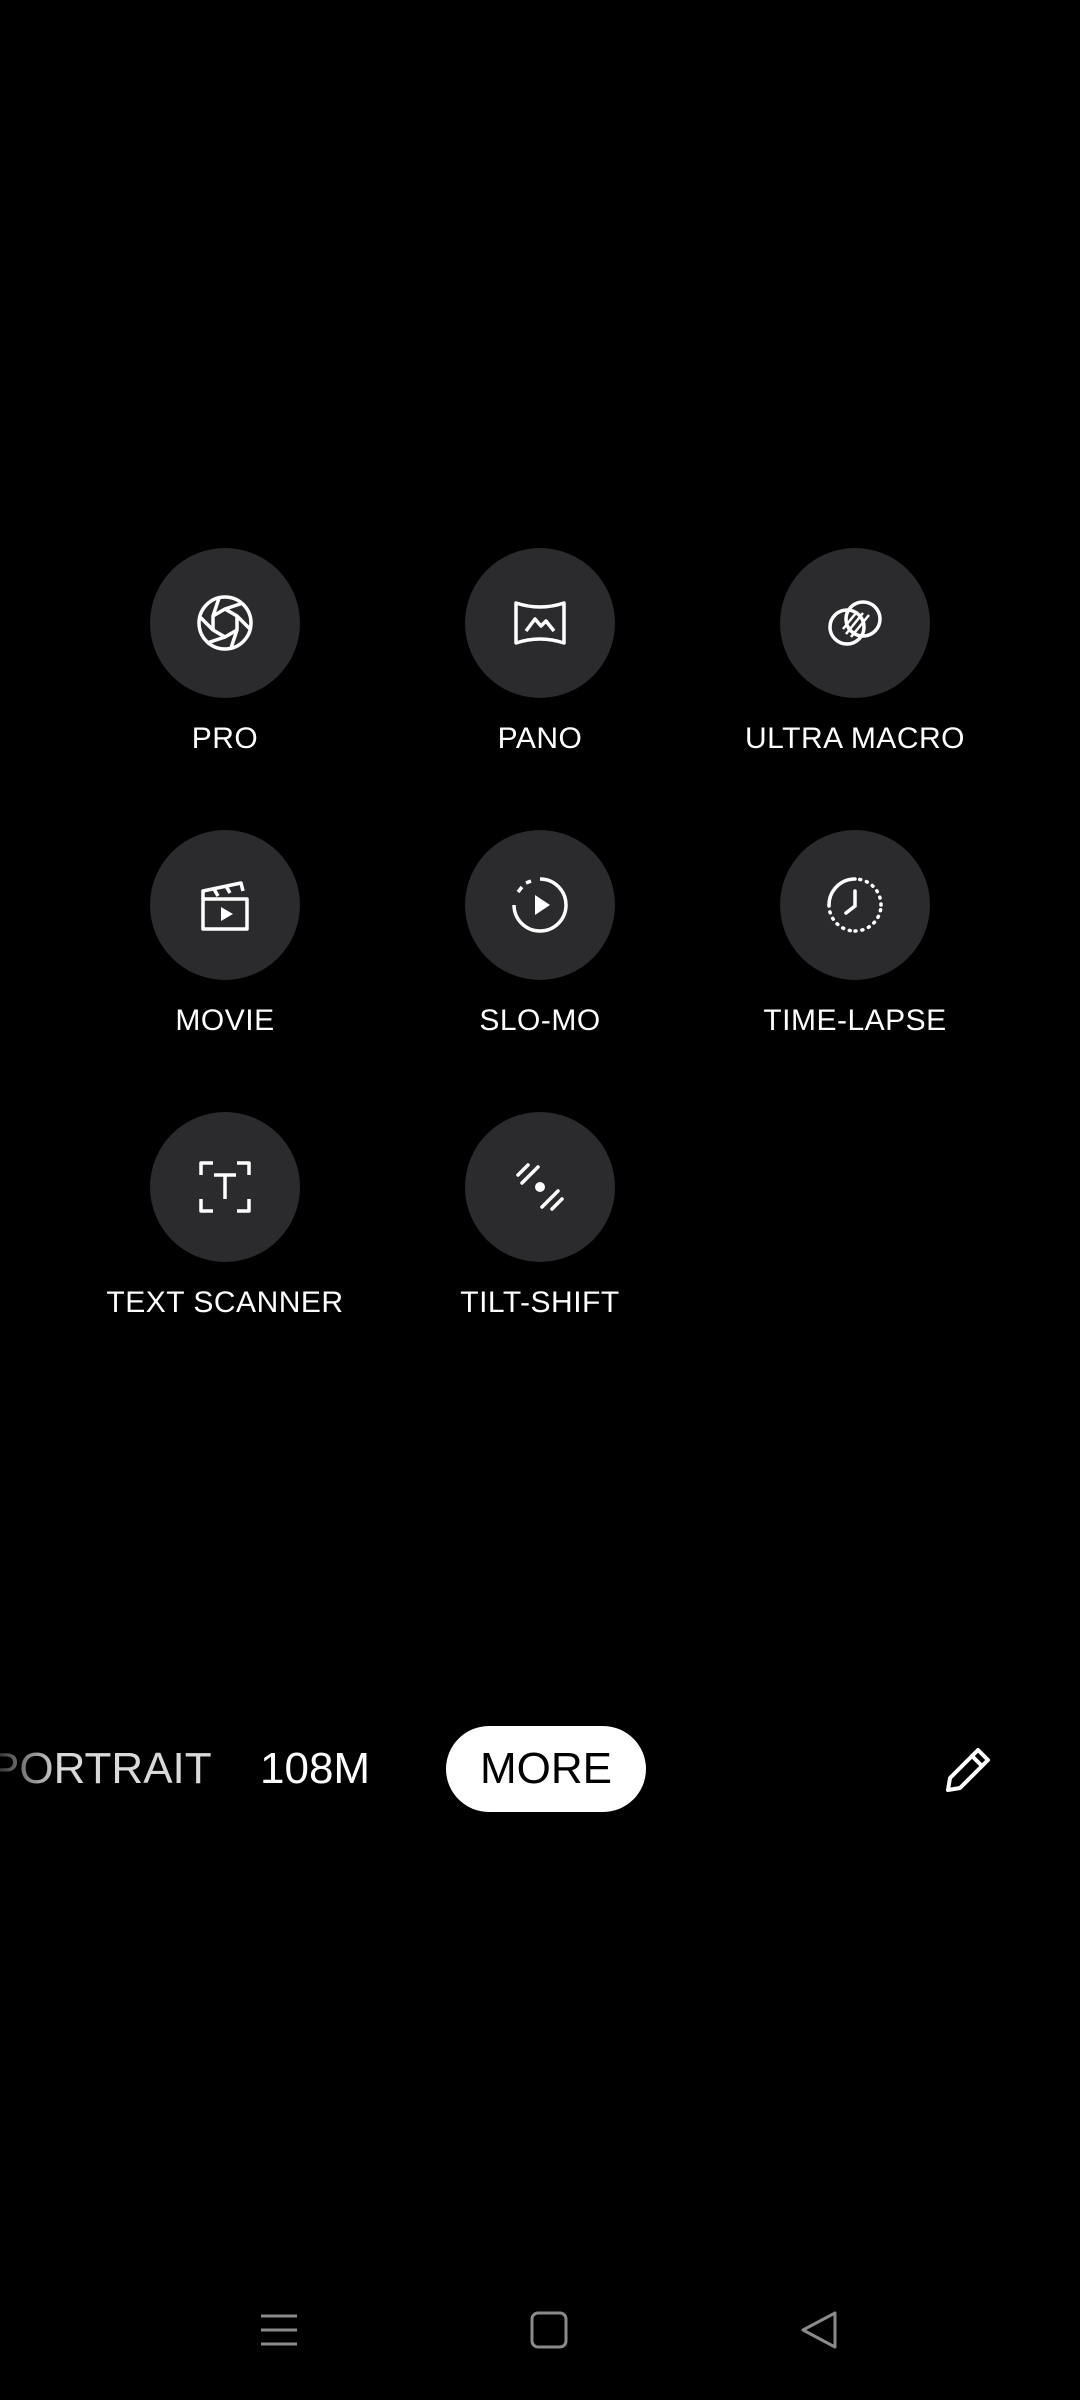  Describe the element at coordinates (225, 1020) in the screenshot. I see `mode-movie-label: MOVIE` at that location.